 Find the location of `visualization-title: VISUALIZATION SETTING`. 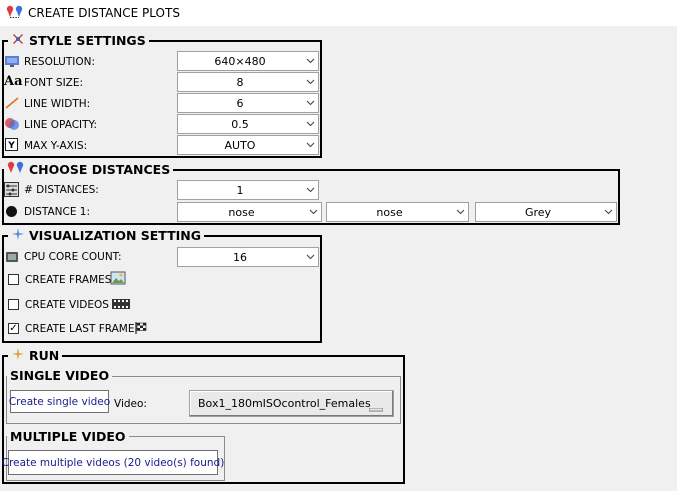

visualization-title: VISUALIZATION SETTING is located at coordinates (115, 235).